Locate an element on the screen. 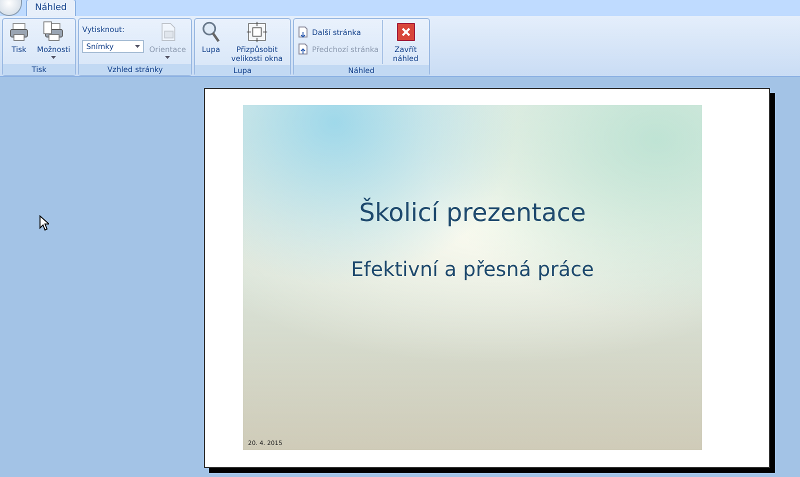 This screenshot has height=477, width=800. fit-window-icon is located at coordinates (257, 32).